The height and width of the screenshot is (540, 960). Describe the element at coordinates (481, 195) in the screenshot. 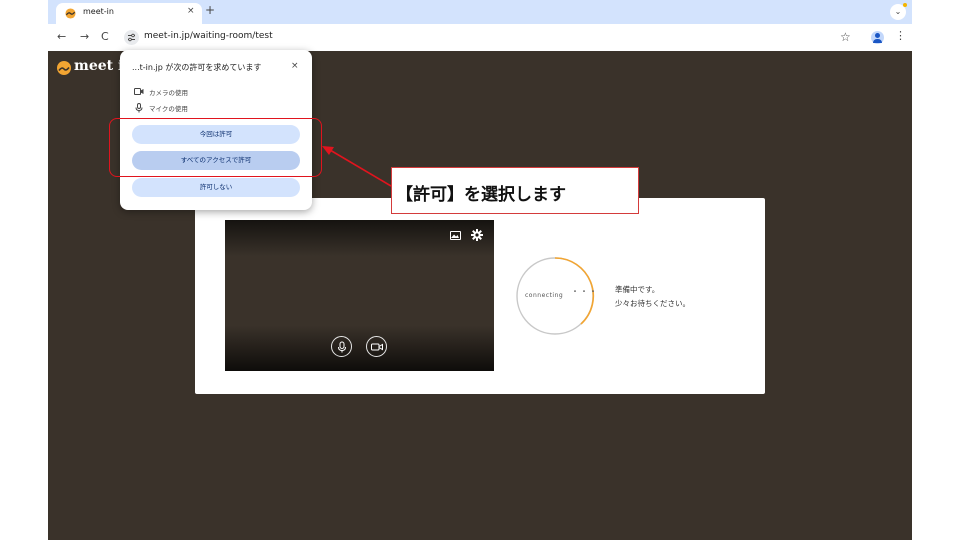

I see `annotation-callout-text: 【許可】を選択します` at that location.